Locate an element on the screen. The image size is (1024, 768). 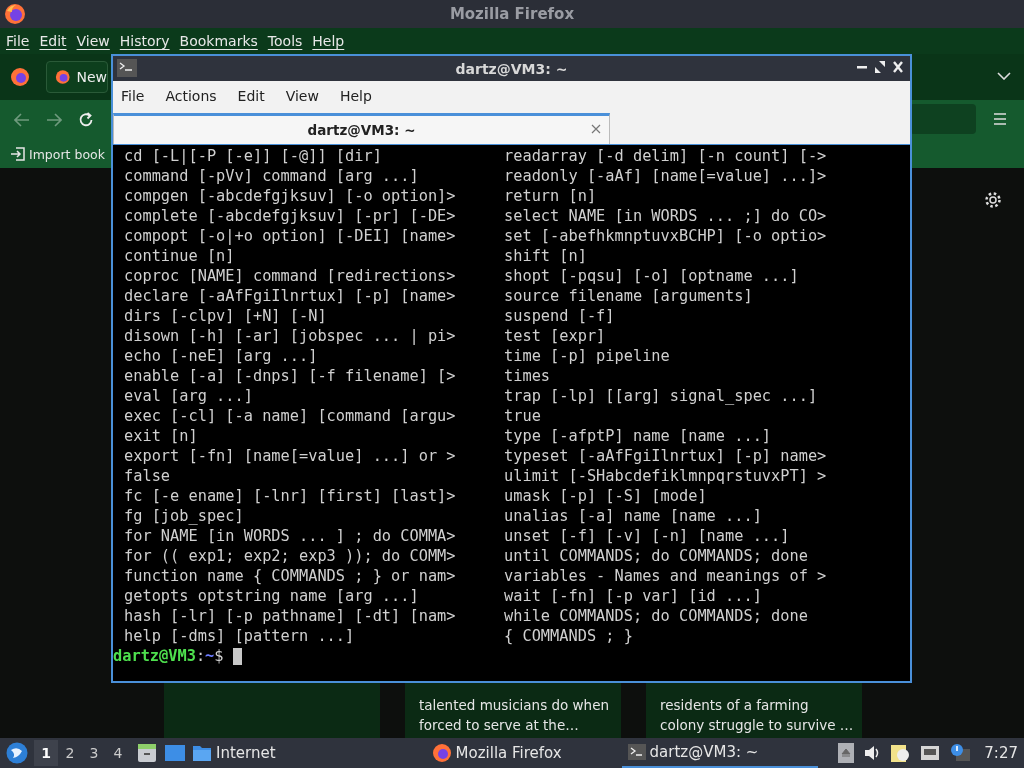
terminal-line: for (( exp1; exp2; exp3 )); do COMM> is located at coordinates (290, 556).